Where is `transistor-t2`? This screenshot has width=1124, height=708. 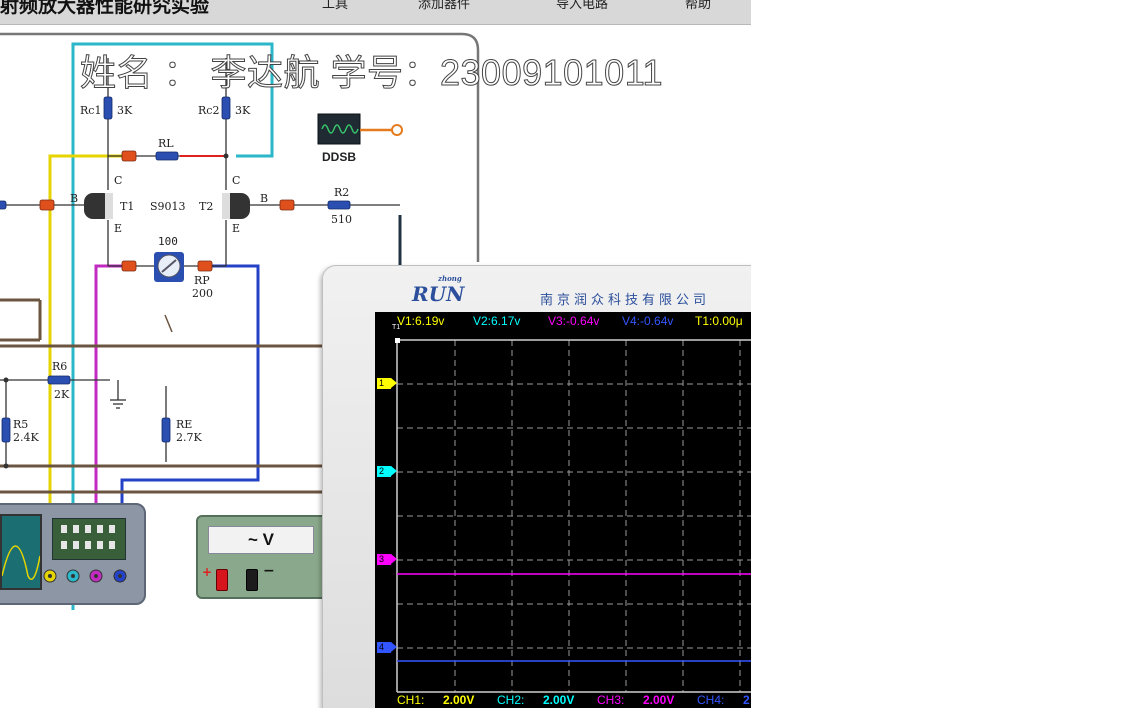 transistor-t2 is located at coordinates (236, 206).